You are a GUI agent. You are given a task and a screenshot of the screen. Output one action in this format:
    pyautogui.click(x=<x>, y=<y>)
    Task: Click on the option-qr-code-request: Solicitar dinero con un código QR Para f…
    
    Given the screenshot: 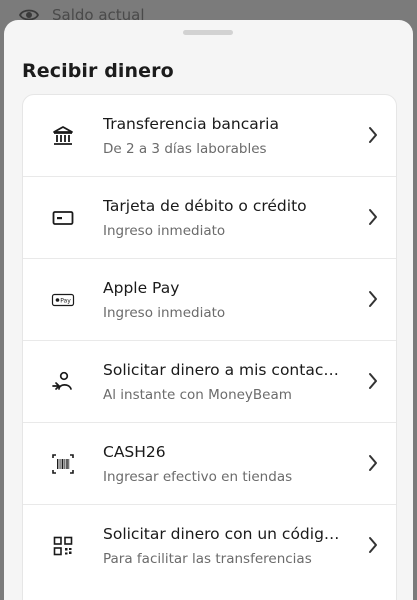 What is the action you would take?
    pyautogui.click(x=209, y=546)
    